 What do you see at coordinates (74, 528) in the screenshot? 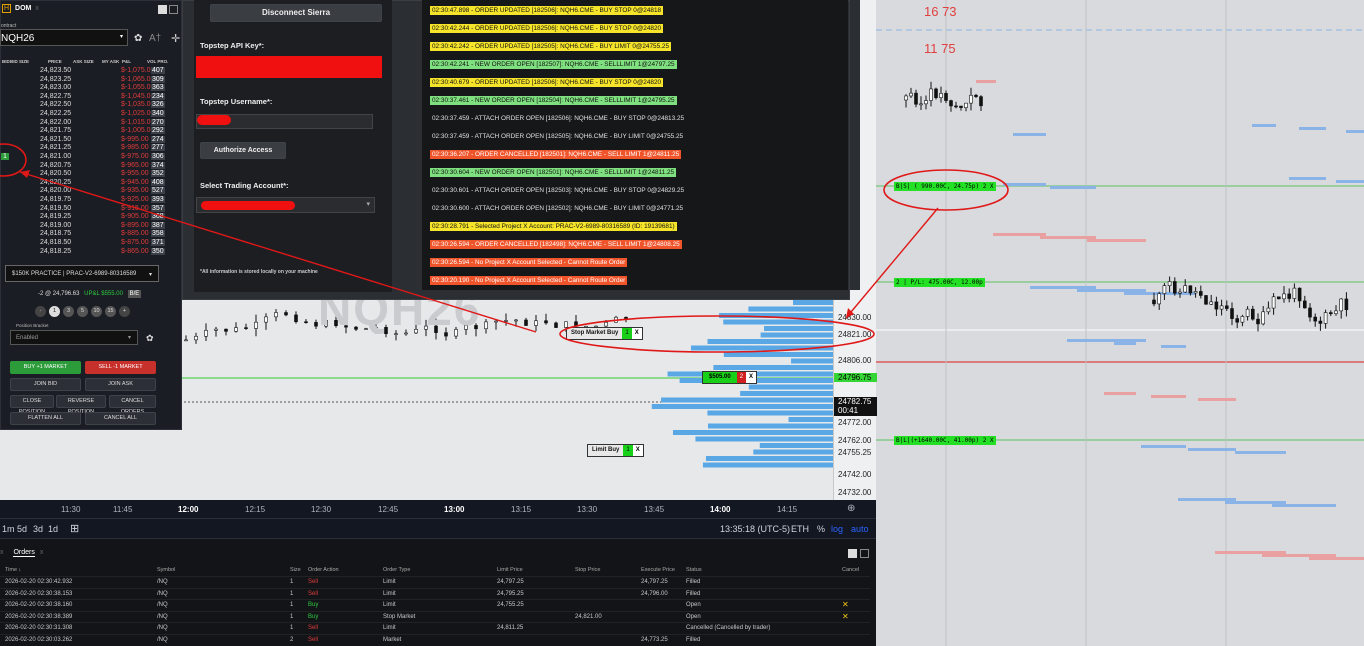
I see `calendar-icon: ⊞` at bounding box center [74, 528].